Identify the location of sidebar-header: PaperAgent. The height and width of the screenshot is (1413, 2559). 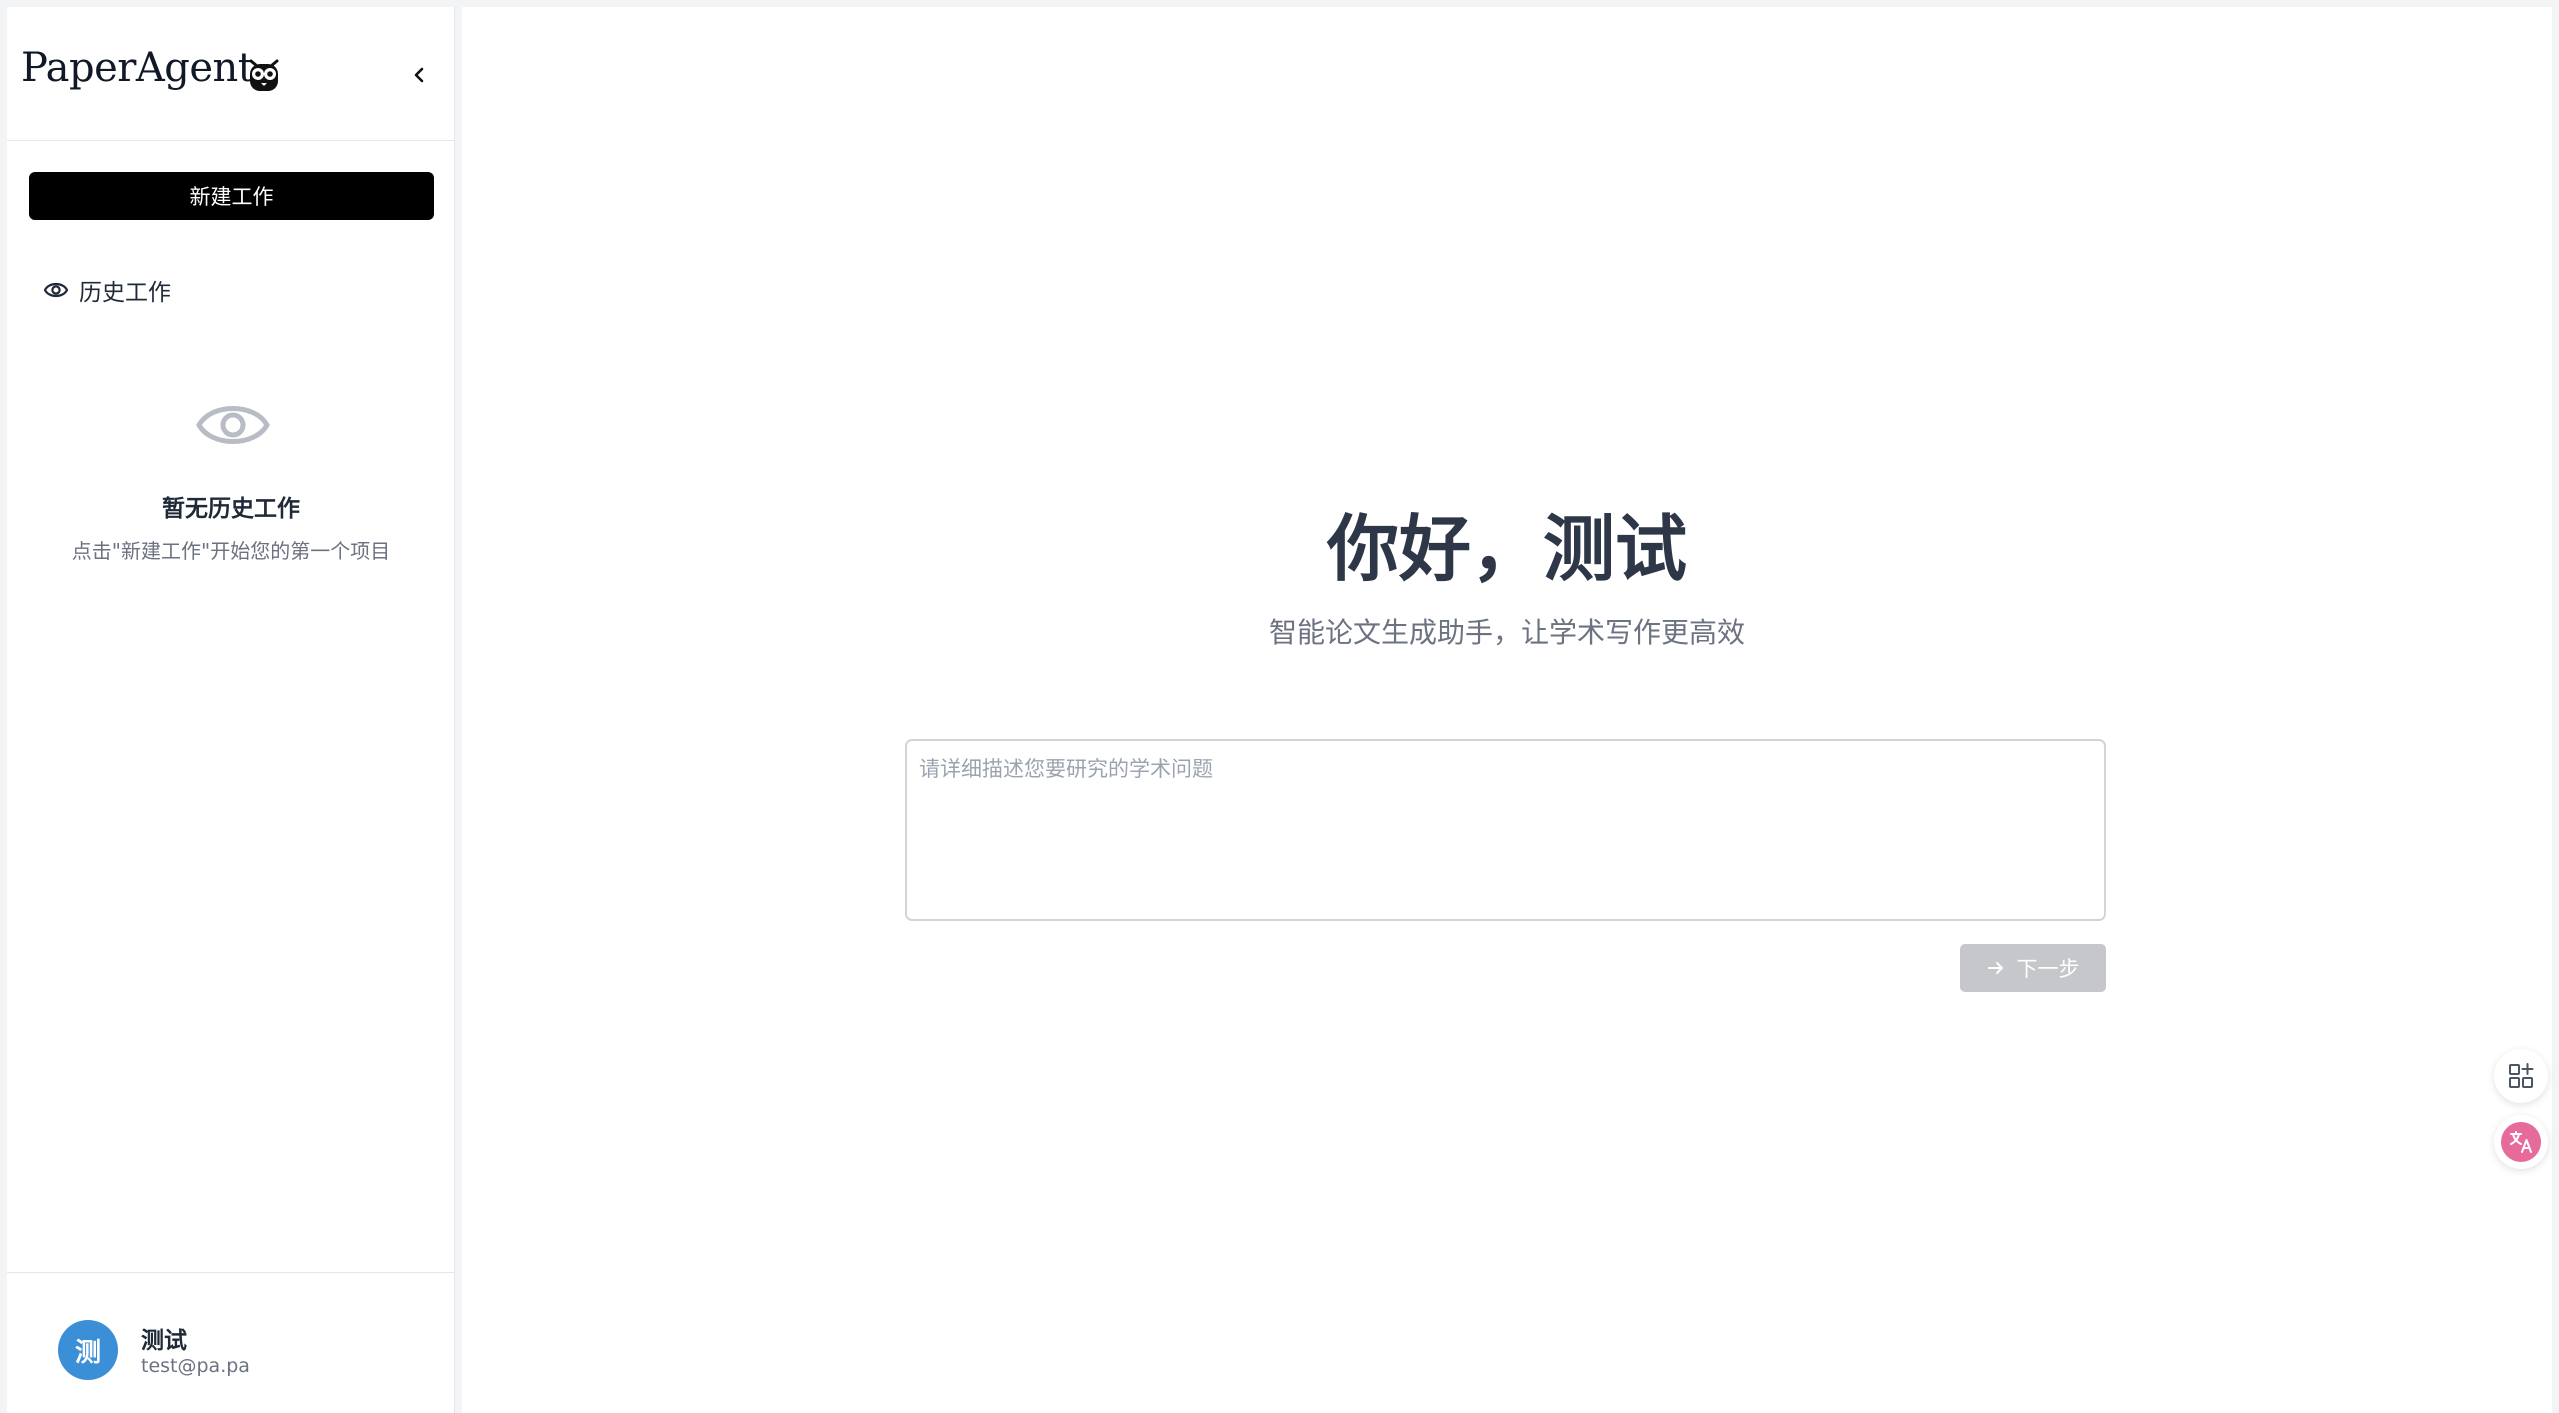
(230, 74).